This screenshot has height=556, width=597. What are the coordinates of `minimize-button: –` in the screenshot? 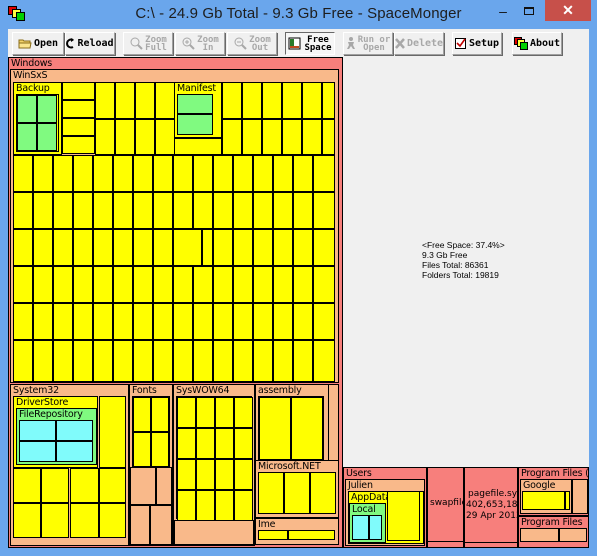 It's located at (503, 10).